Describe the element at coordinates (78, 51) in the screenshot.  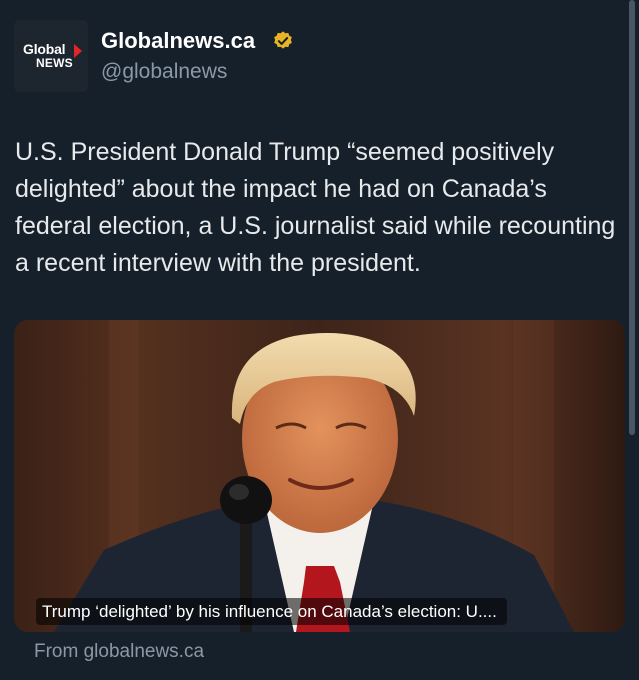
I see `logo-arrow-icon` at that location.